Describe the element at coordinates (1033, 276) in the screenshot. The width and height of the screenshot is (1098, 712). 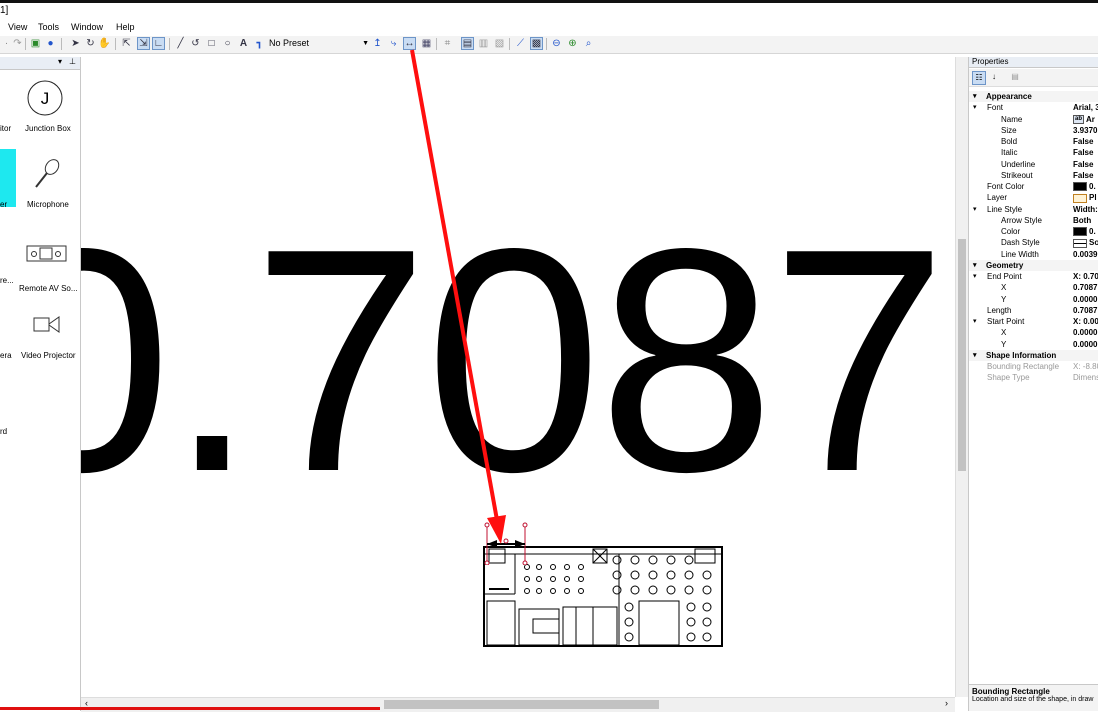
I see `property-row: ▾ End Point X: 0.70` at that location.